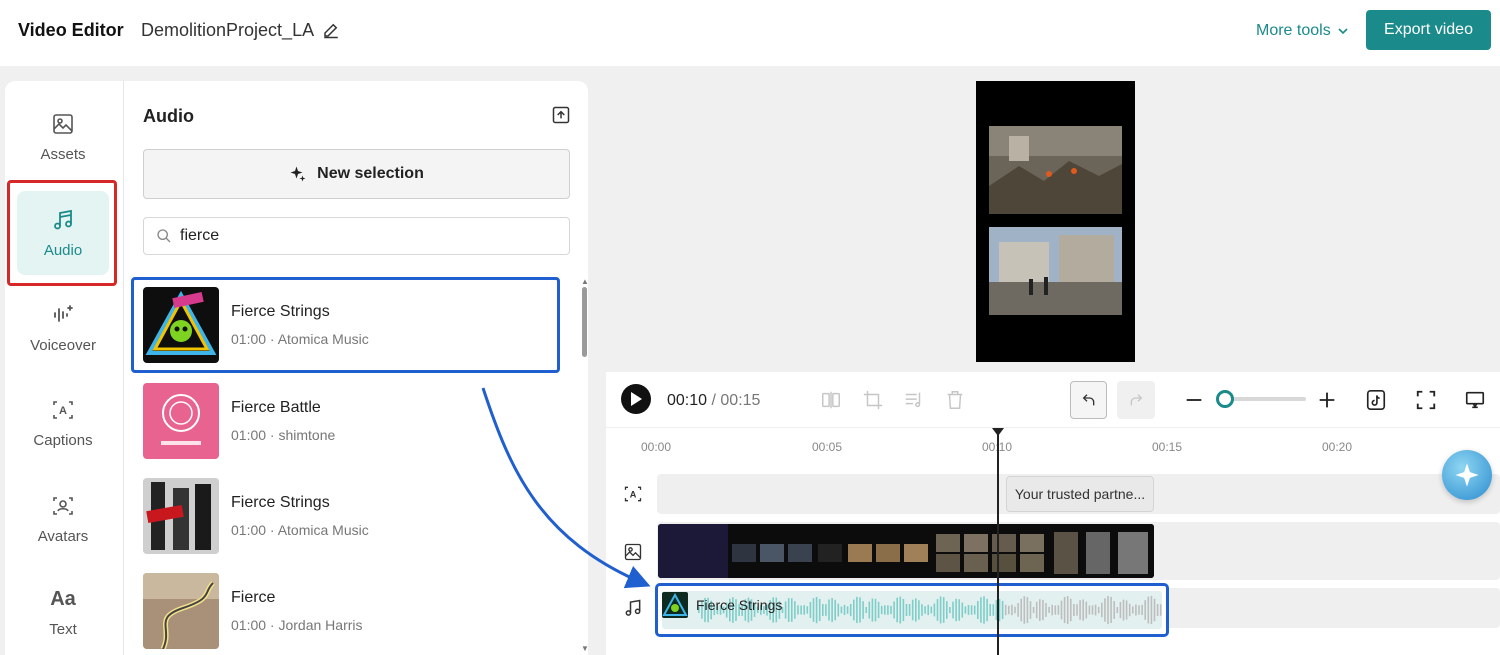 This screenshot has height=655, width=1500. Describe the element at coordinates (63, 328) in the screenshot. I see `sidebar-item-voiceover: Voiceover` at that location.